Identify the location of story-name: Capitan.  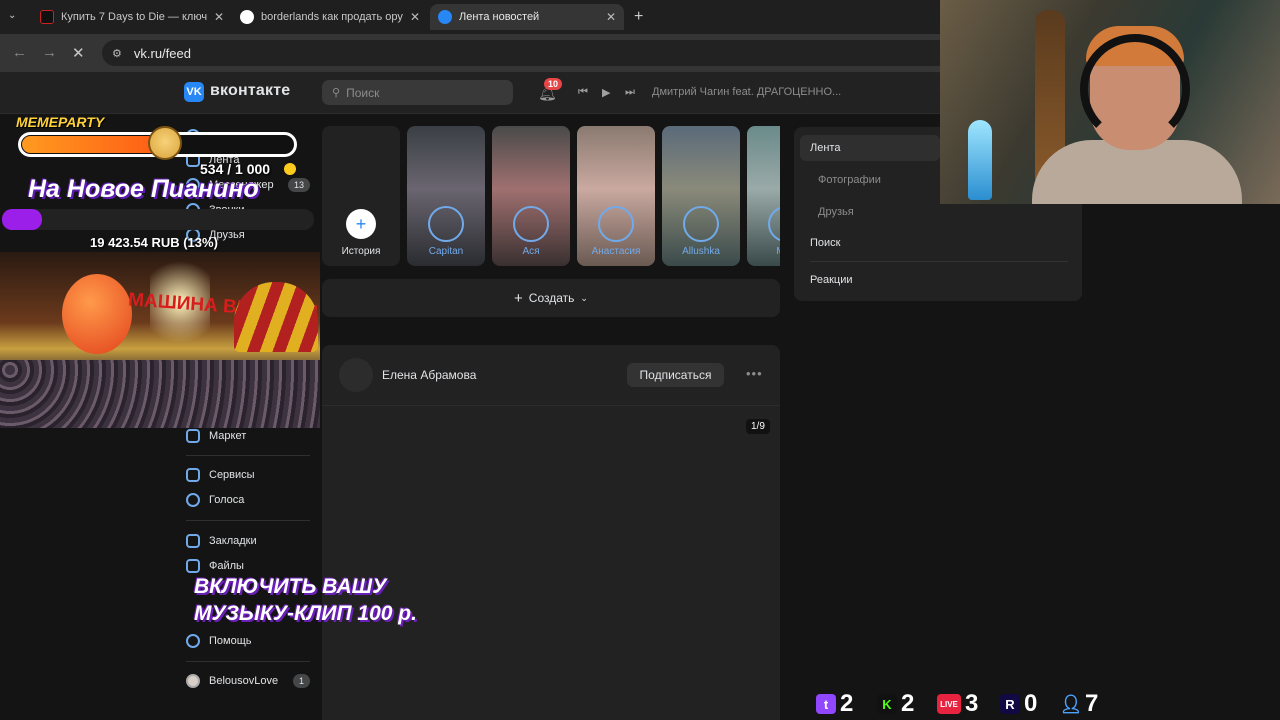
(446, 251).